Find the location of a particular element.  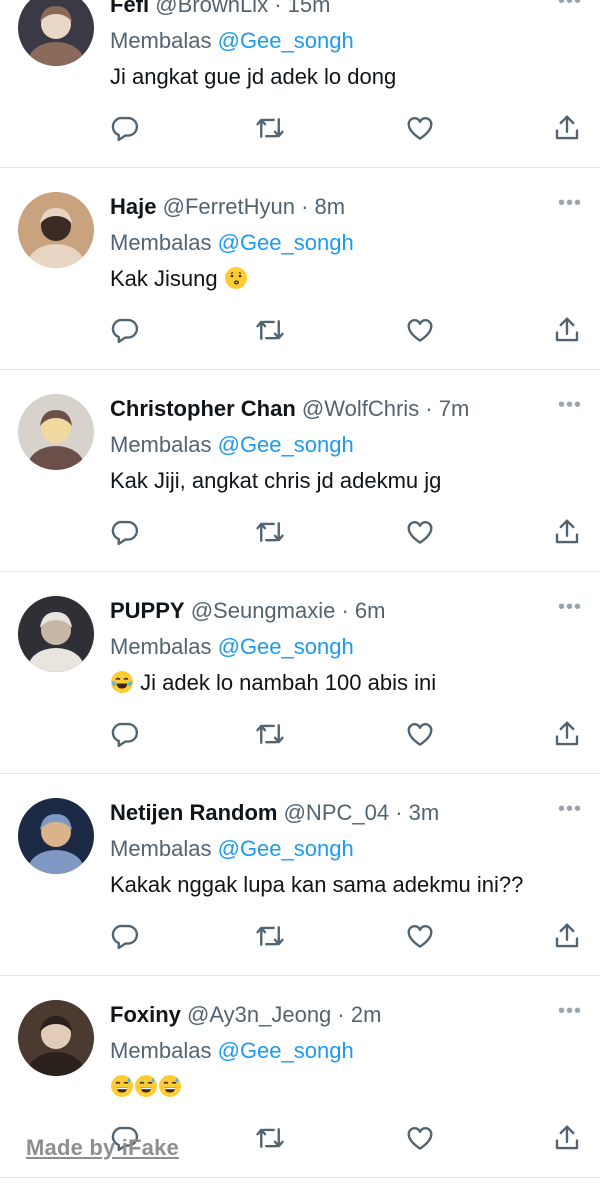

user-handle: @NPC_04 is located at coordinates (337, 812).